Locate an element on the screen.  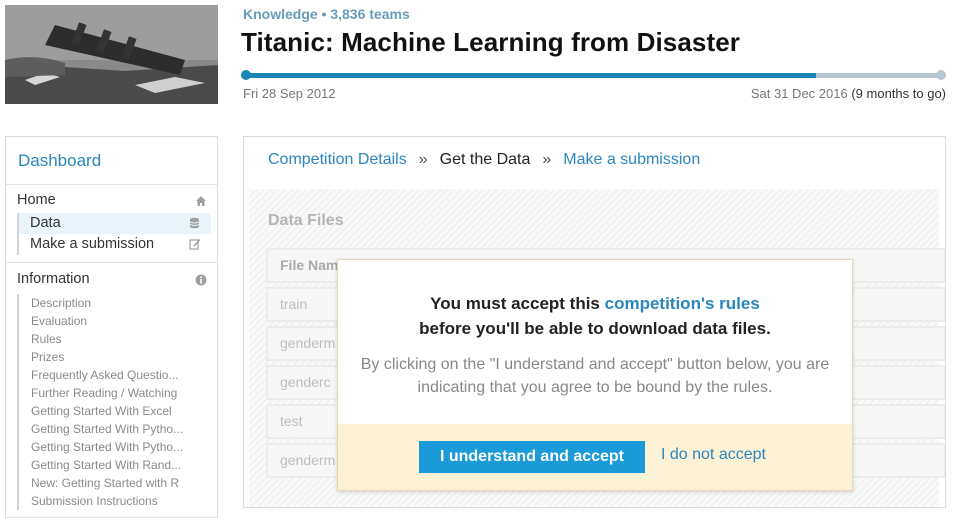
modal-title: You must accept this competition's rules is located at coordinates (595, 304).